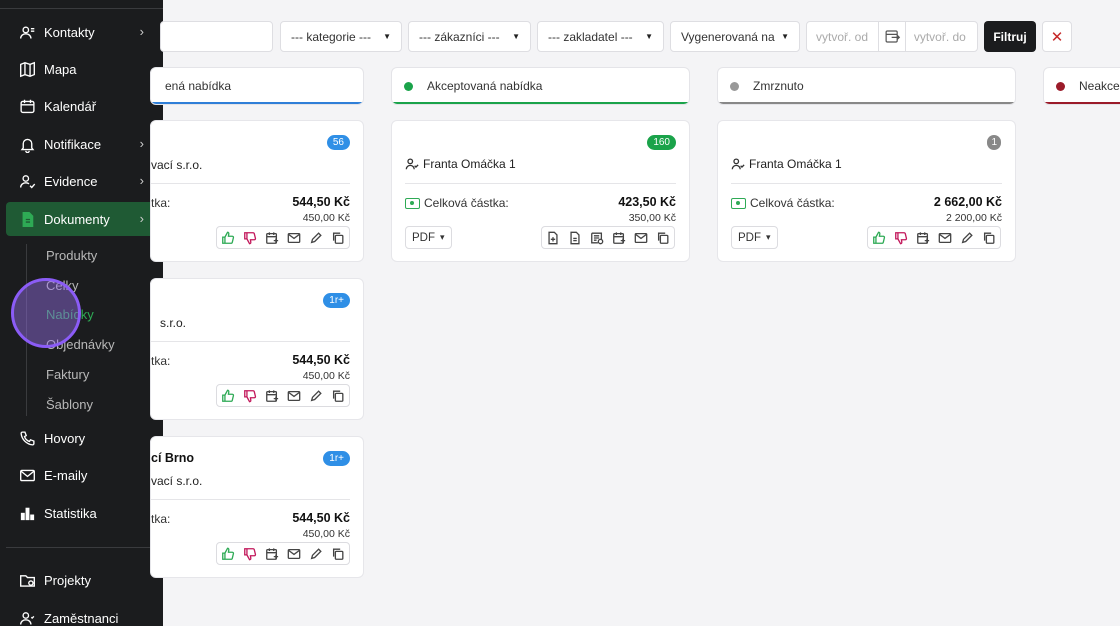  I want to click on contact-person: Franta Omáčka 1, so click(786, 164).